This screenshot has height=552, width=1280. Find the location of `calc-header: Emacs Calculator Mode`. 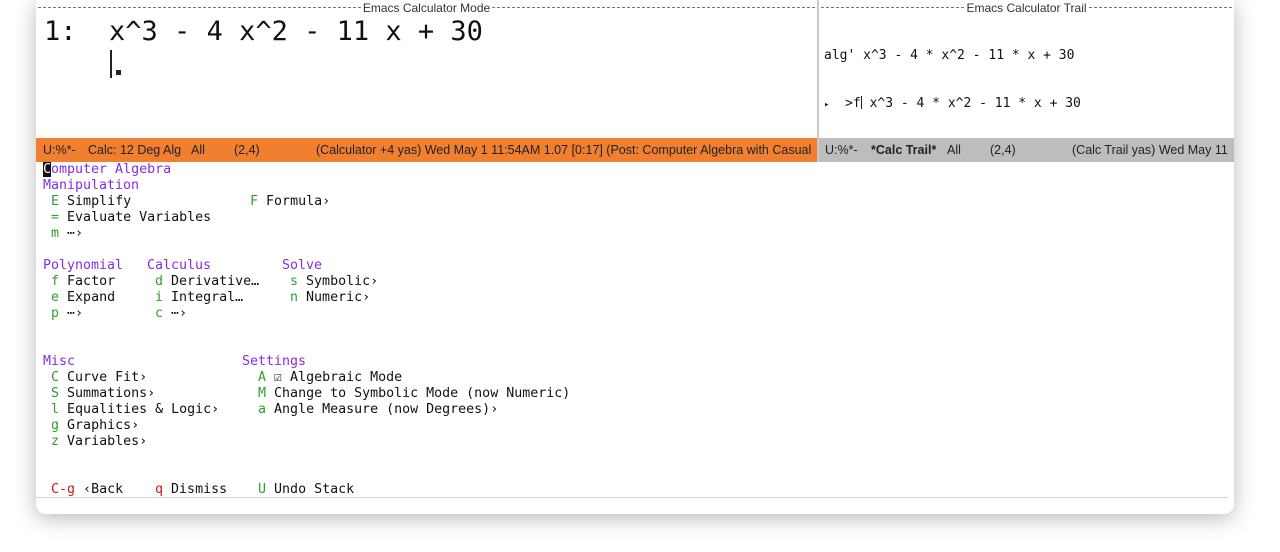

calc-header: Emacs Calculator Mode is located at coordinates (426, 7).